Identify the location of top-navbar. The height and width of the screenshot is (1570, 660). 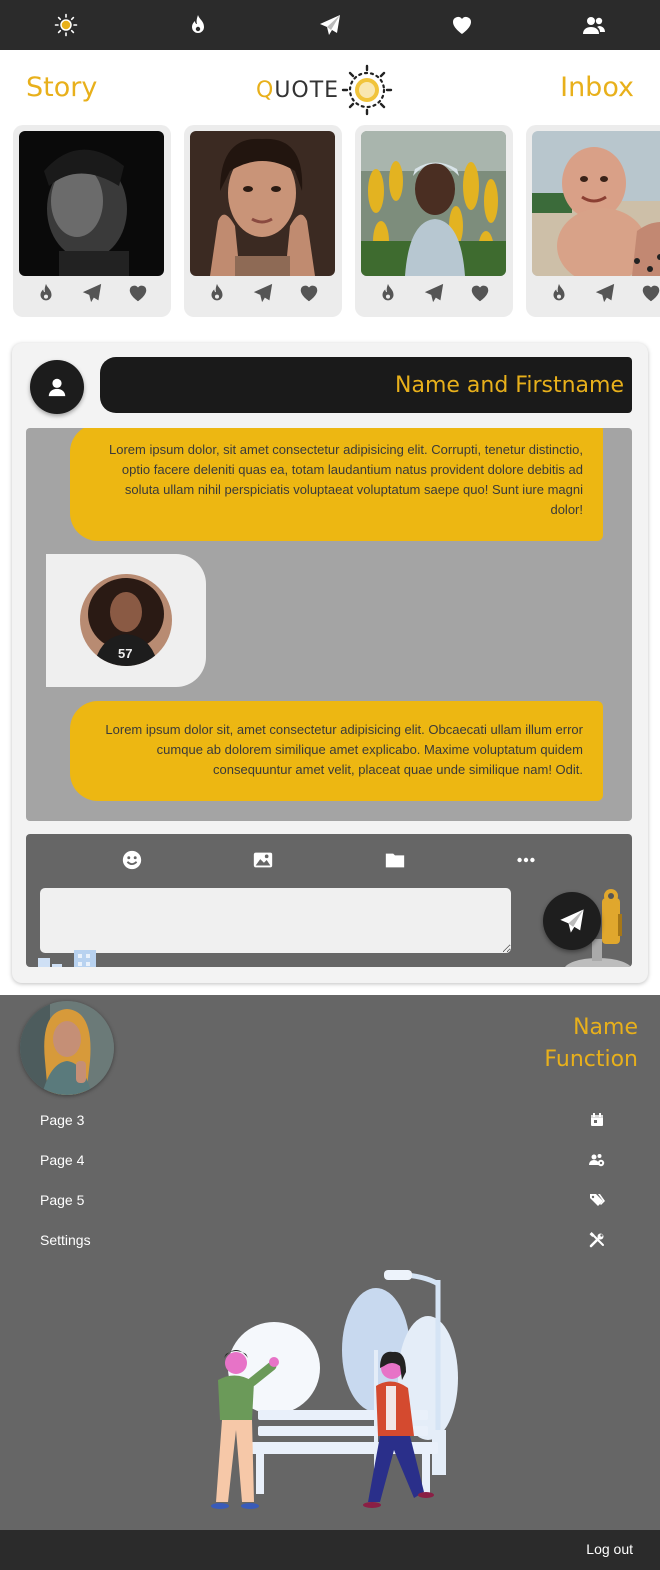
(330, 25).